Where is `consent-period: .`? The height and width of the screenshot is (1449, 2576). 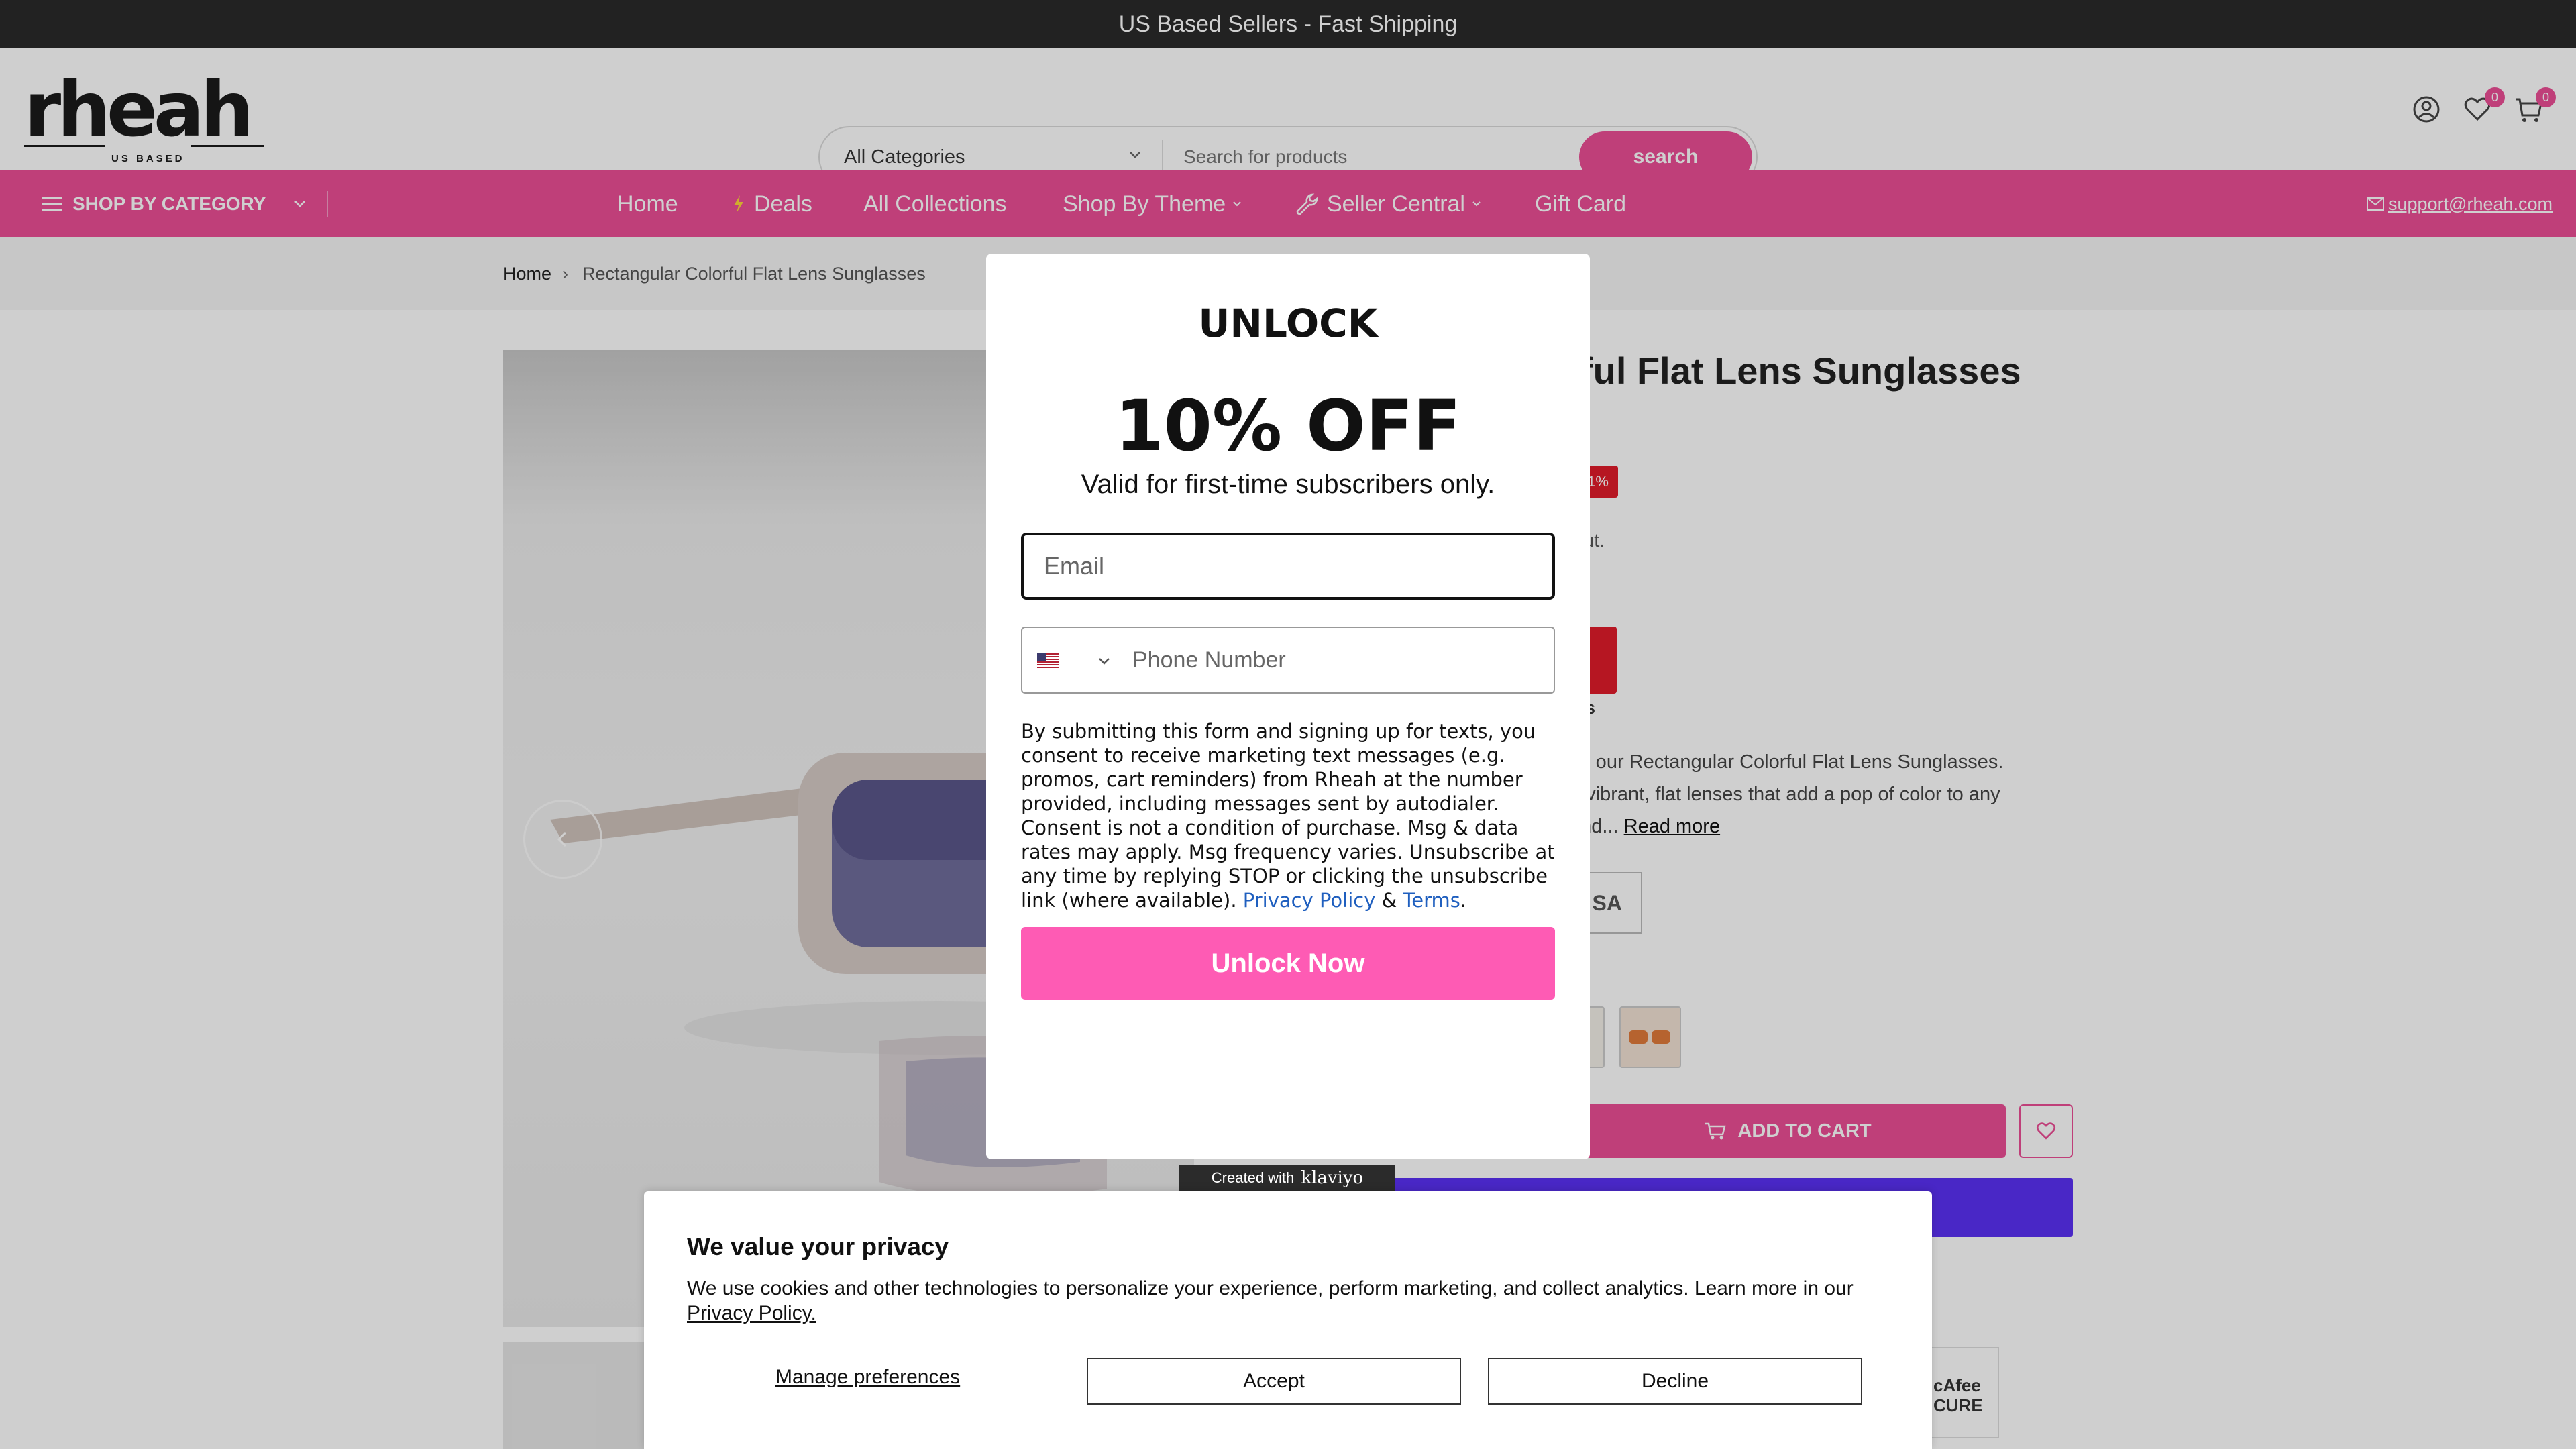 consent-period: . is located at coordinates (1463, 900).